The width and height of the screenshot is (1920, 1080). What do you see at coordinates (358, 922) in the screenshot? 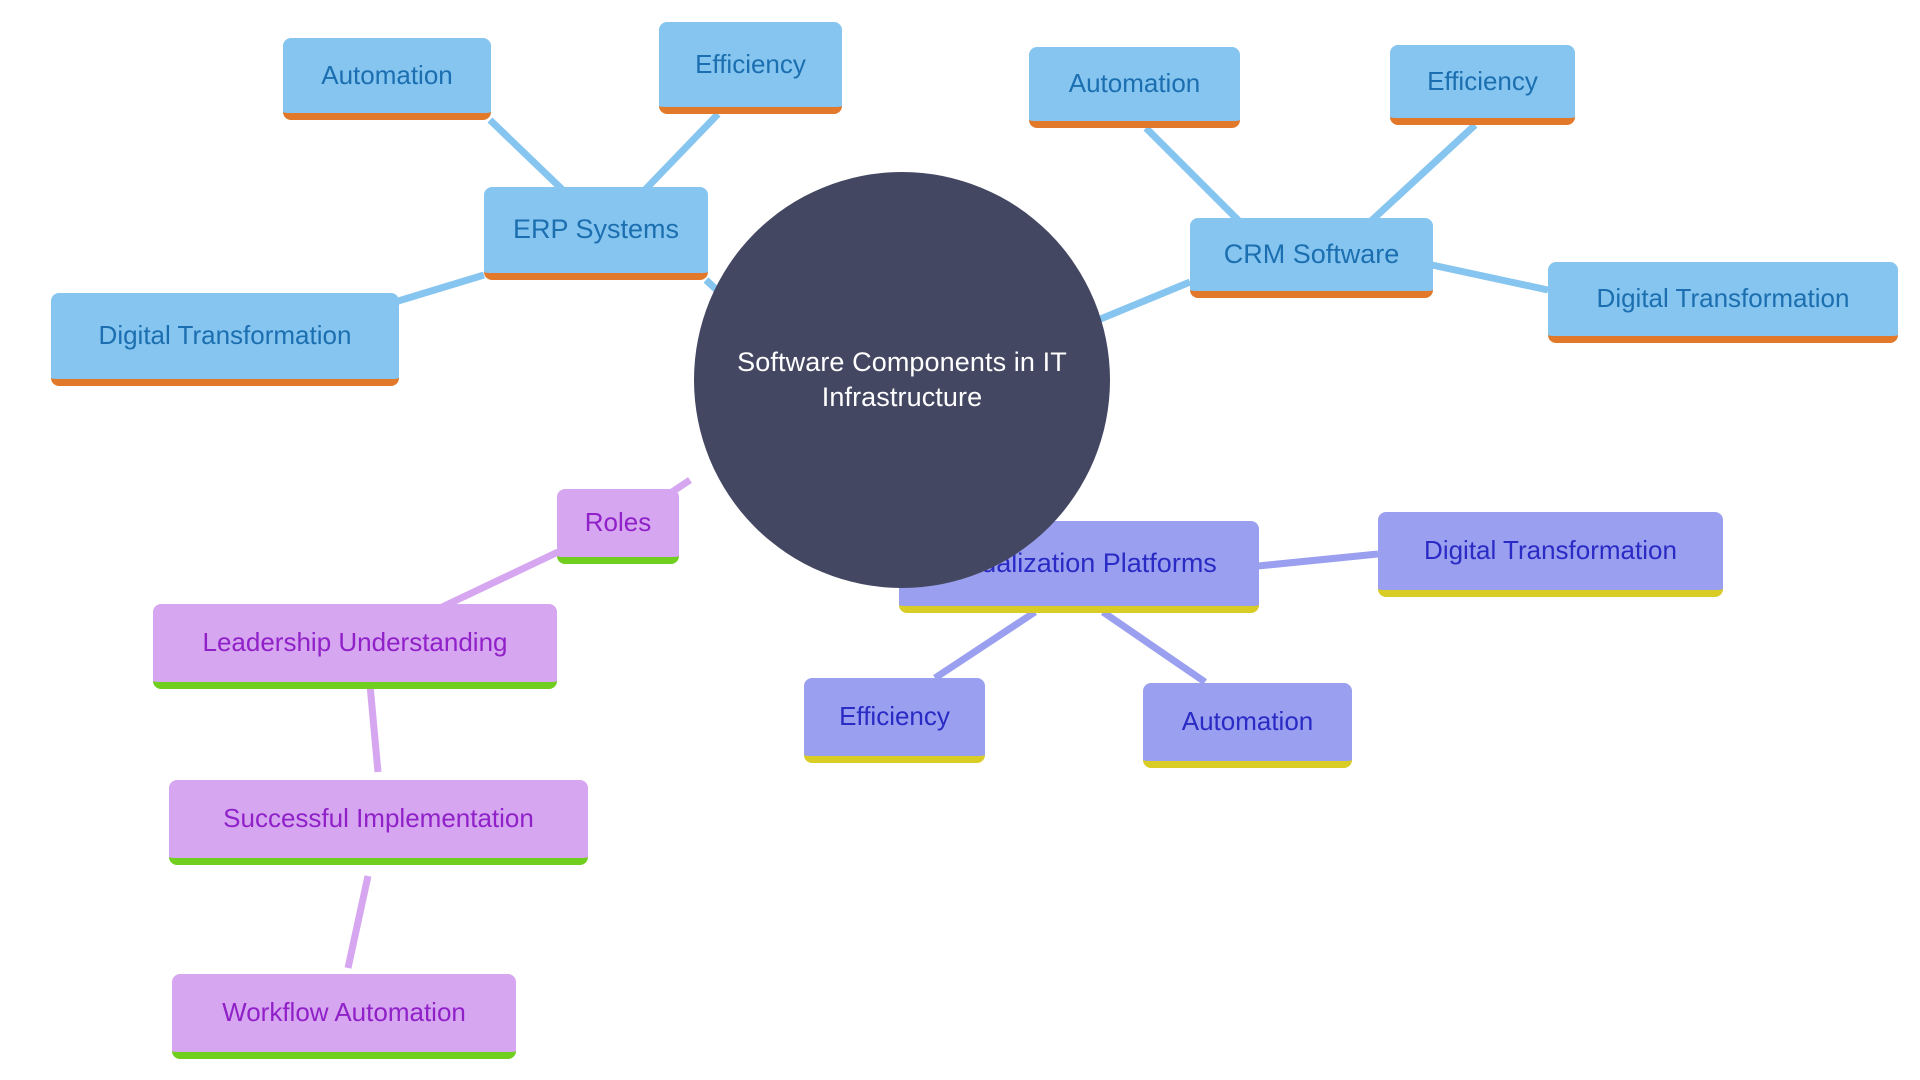
I see `edge-success-workflow` at bounding box center [358, 922].